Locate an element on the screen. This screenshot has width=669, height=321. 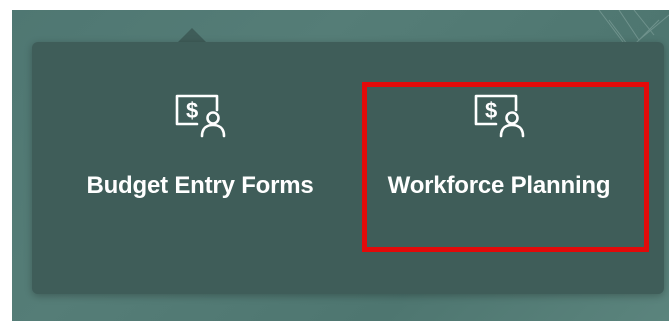
tile-label: Workforce Planning is located at coordinates (499, 185).